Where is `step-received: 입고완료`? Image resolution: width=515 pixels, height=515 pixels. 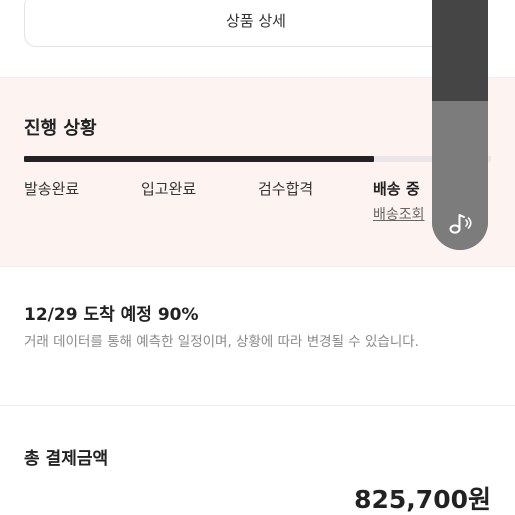 step-received: 입고완료 is located at coordinates (169, 189).